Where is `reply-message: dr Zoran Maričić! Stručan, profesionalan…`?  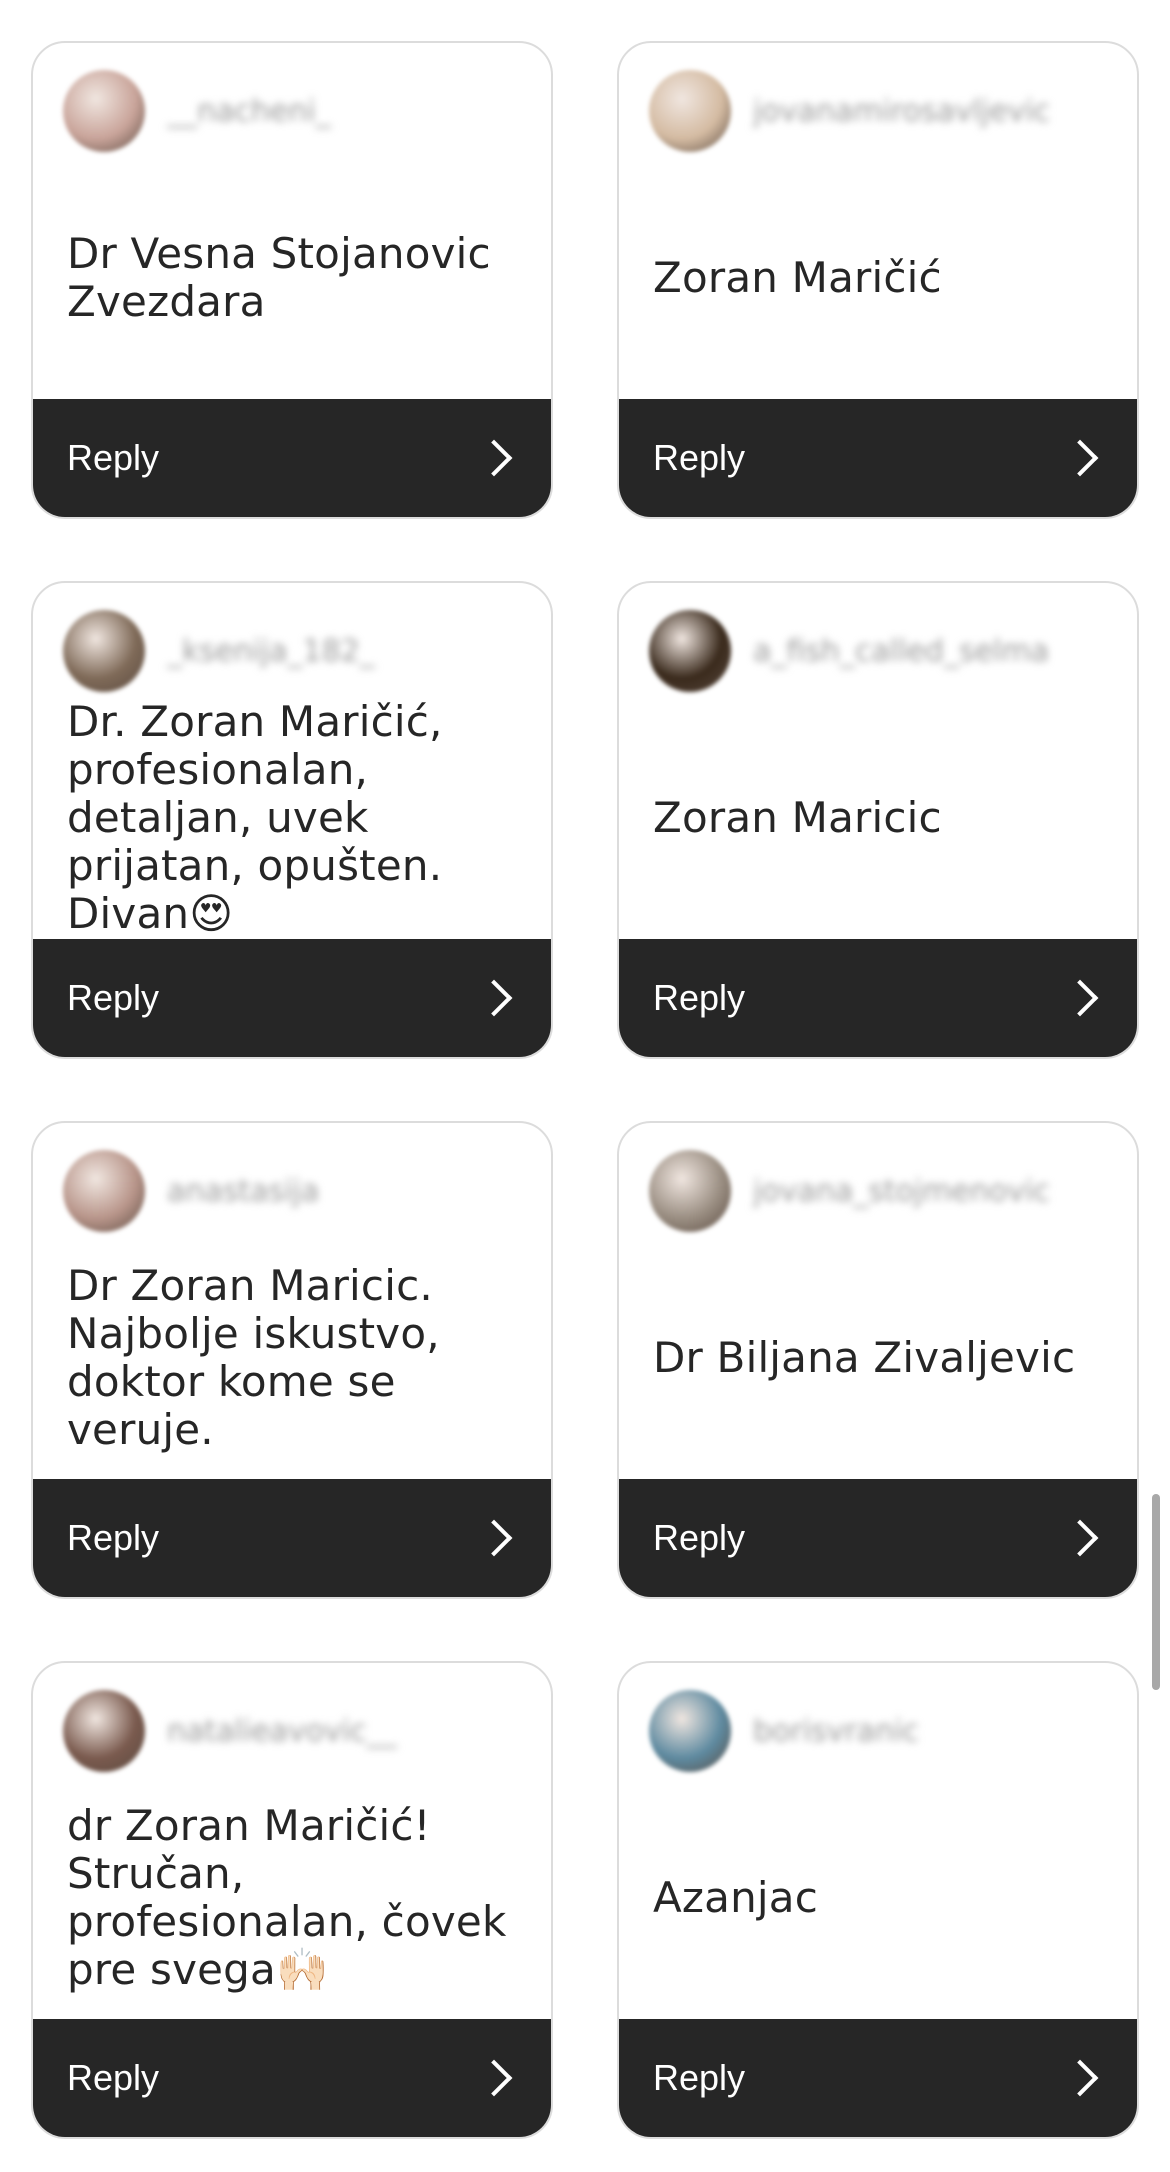
reply-message: dr Zoran Maričić! Stručan, profesionalan… is located at coordinates (287, 1897).